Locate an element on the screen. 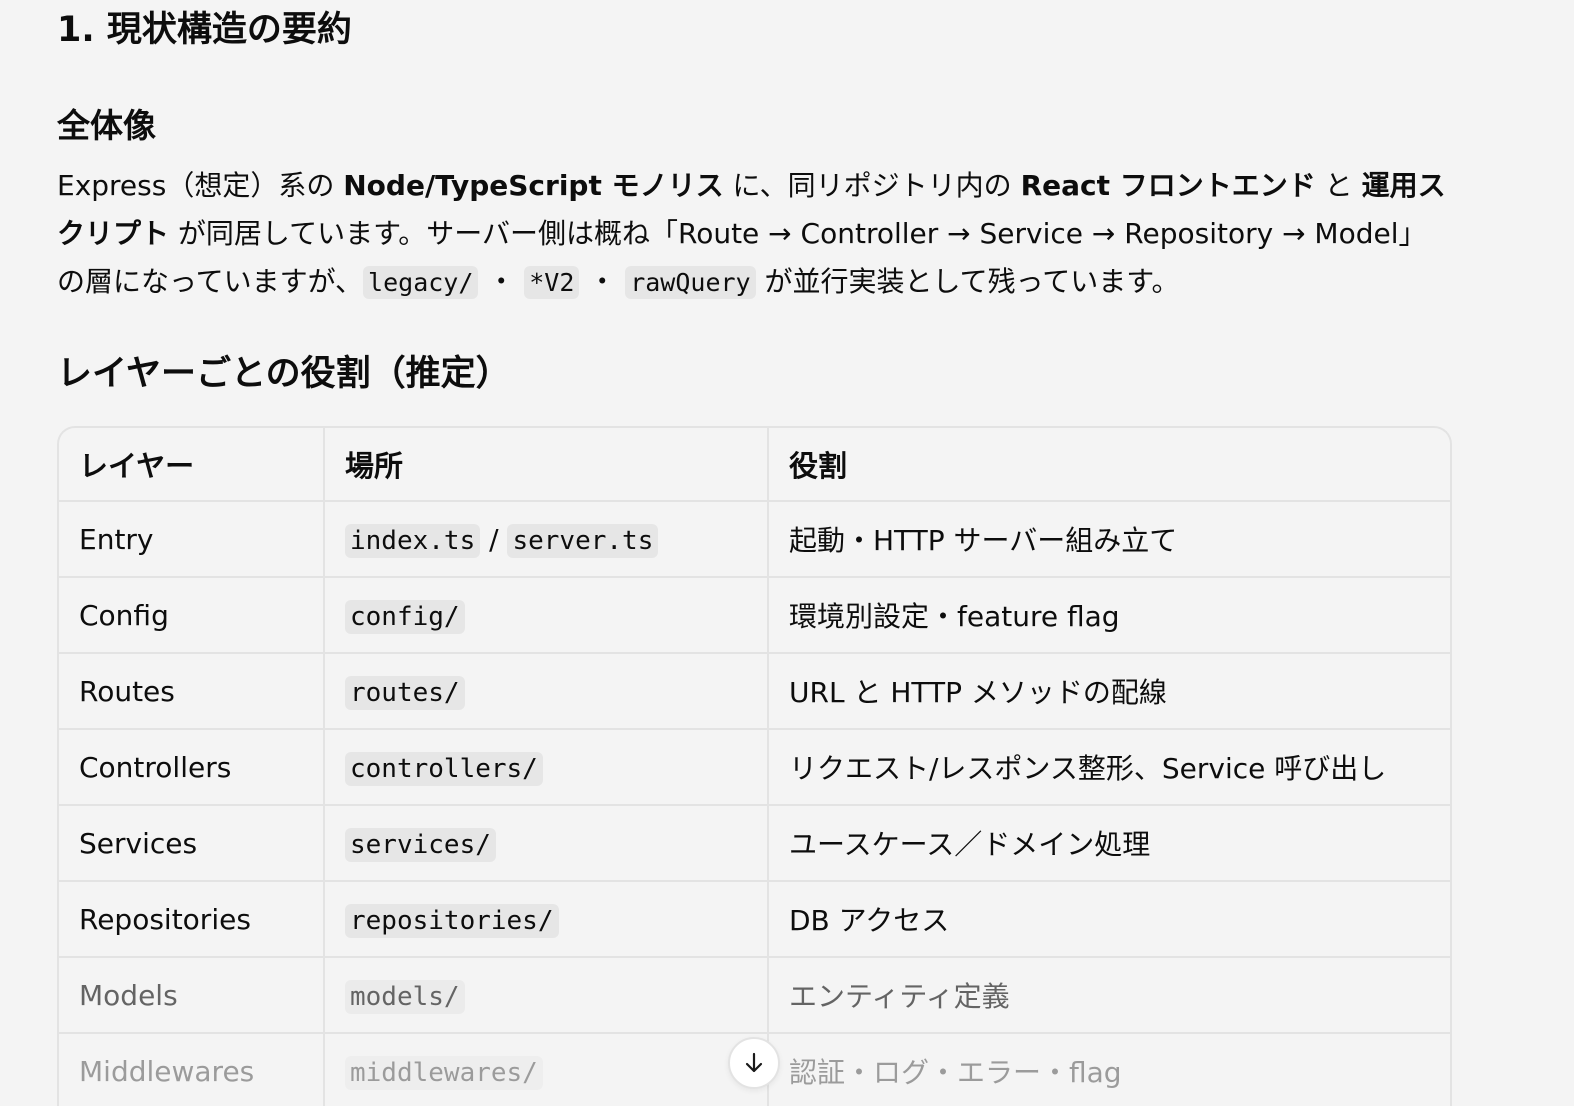 The image size is (1574, 1106). cell-role: リクエスト/レスポンス整形、Service 呼び出し is located at coordinates (1108, 767).